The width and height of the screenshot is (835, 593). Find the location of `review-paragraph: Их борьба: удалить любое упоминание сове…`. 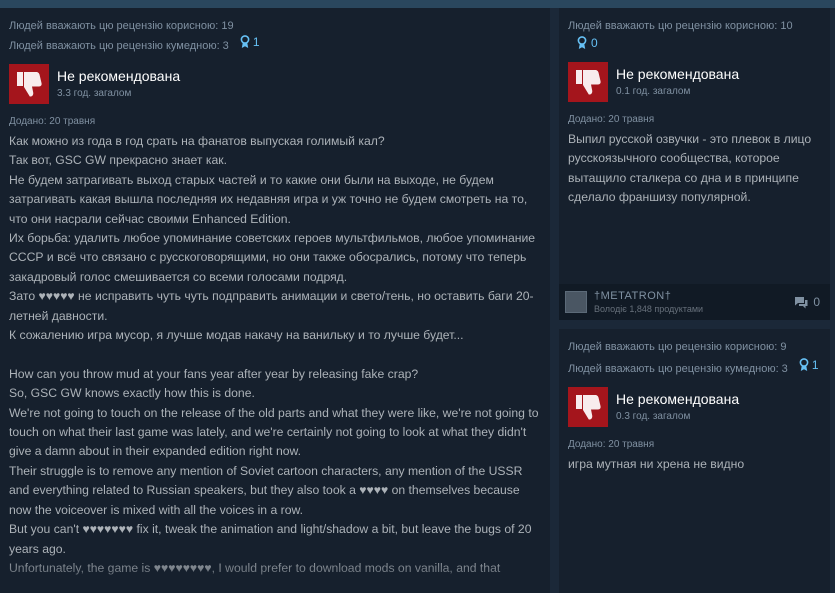

review-paragraph: Их борьба: удалить любое упоминание сове… is located at coordinates (272, 257).